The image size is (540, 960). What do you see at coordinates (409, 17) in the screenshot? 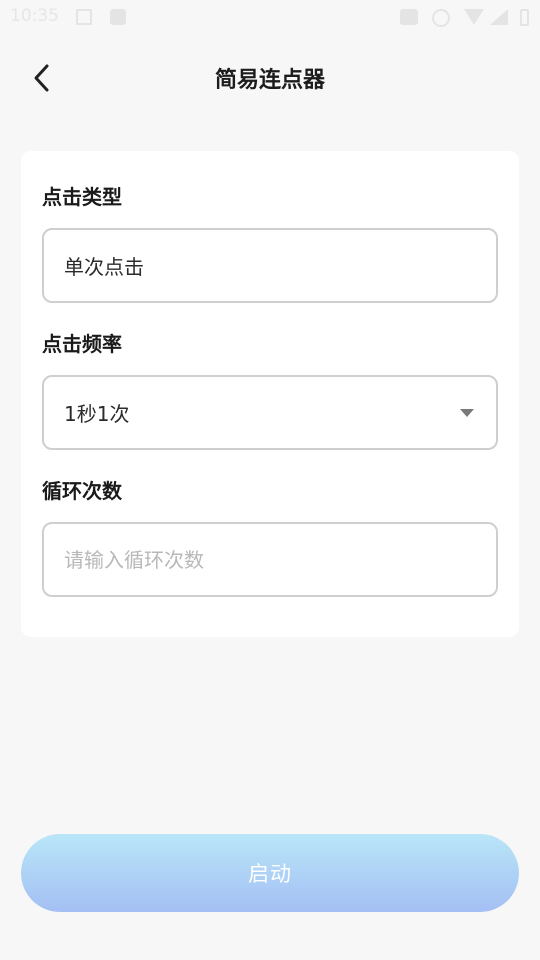
I see `briefcase-icon` at bounding box center [409, 17].